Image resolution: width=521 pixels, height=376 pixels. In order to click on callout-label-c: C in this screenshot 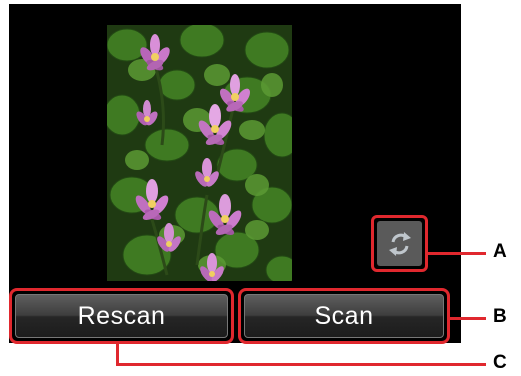, I will do `click(500, 362)`.